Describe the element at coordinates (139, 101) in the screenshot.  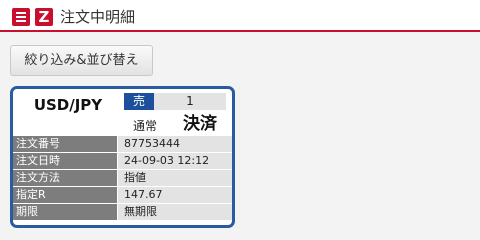
I see `side-badge: 売` at that location.